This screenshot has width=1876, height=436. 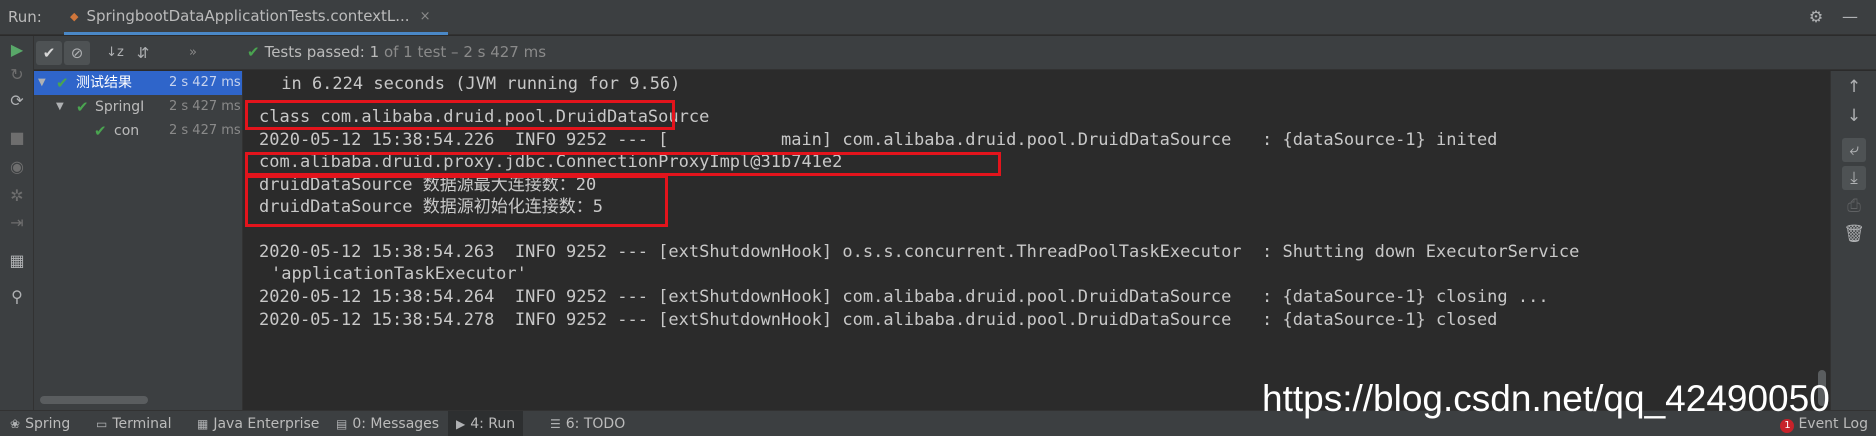 I want to click on print-icon: ⎙, so click(x=1854, y=206).